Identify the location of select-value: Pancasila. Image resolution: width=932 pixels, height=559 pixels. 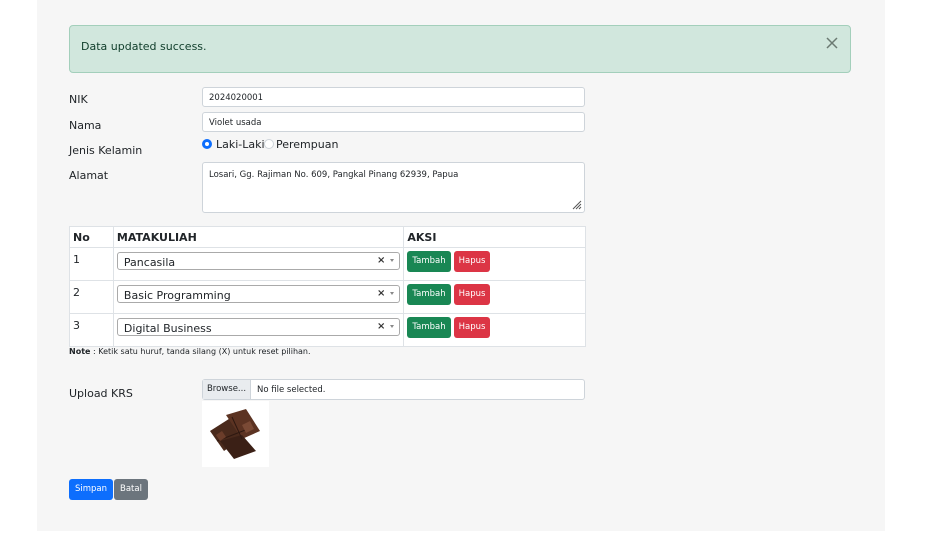
(149, 262).